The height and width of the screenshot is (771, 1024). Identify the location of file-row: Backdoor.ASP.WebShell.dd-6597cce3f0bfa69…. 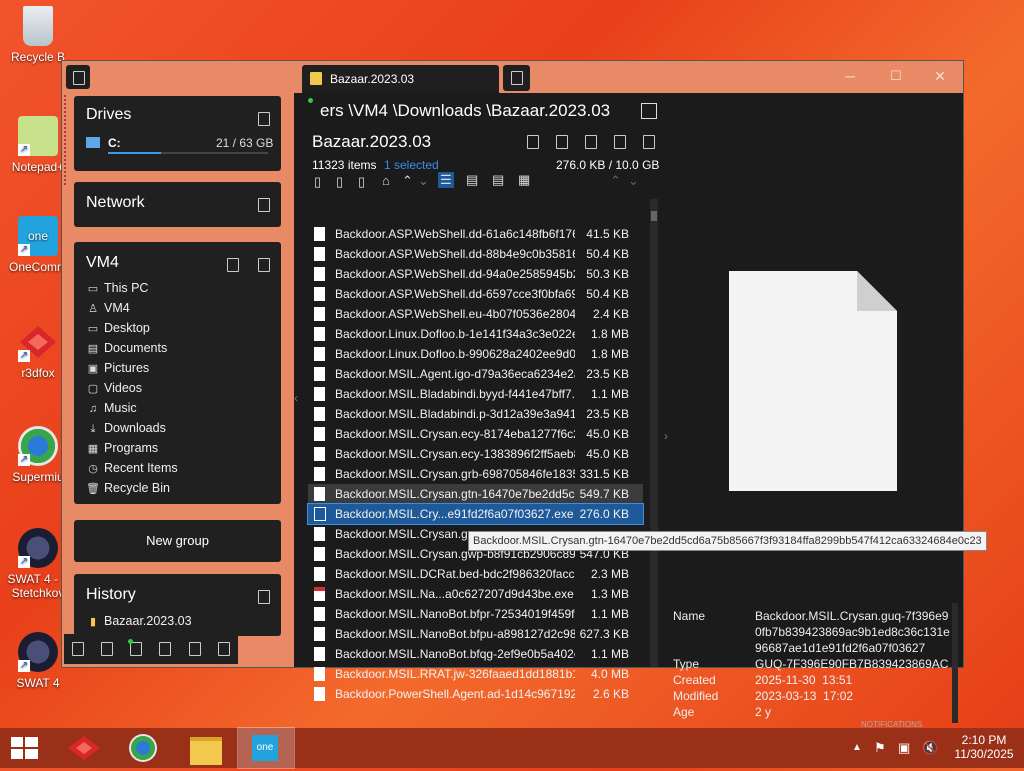
(475, 294).